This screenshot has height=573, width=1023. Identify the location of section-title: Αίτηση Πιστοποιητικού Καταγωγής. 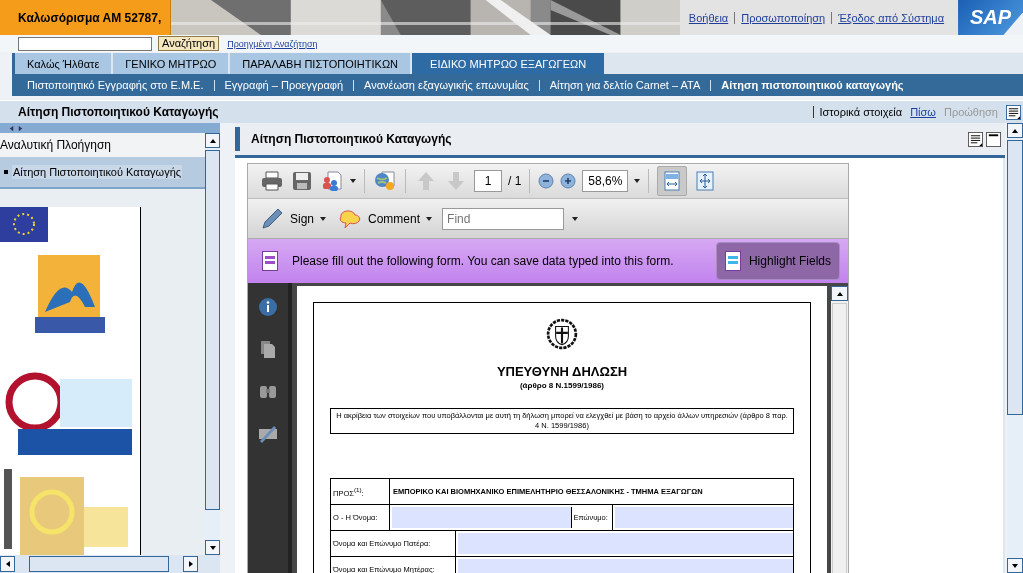
(352, 139).